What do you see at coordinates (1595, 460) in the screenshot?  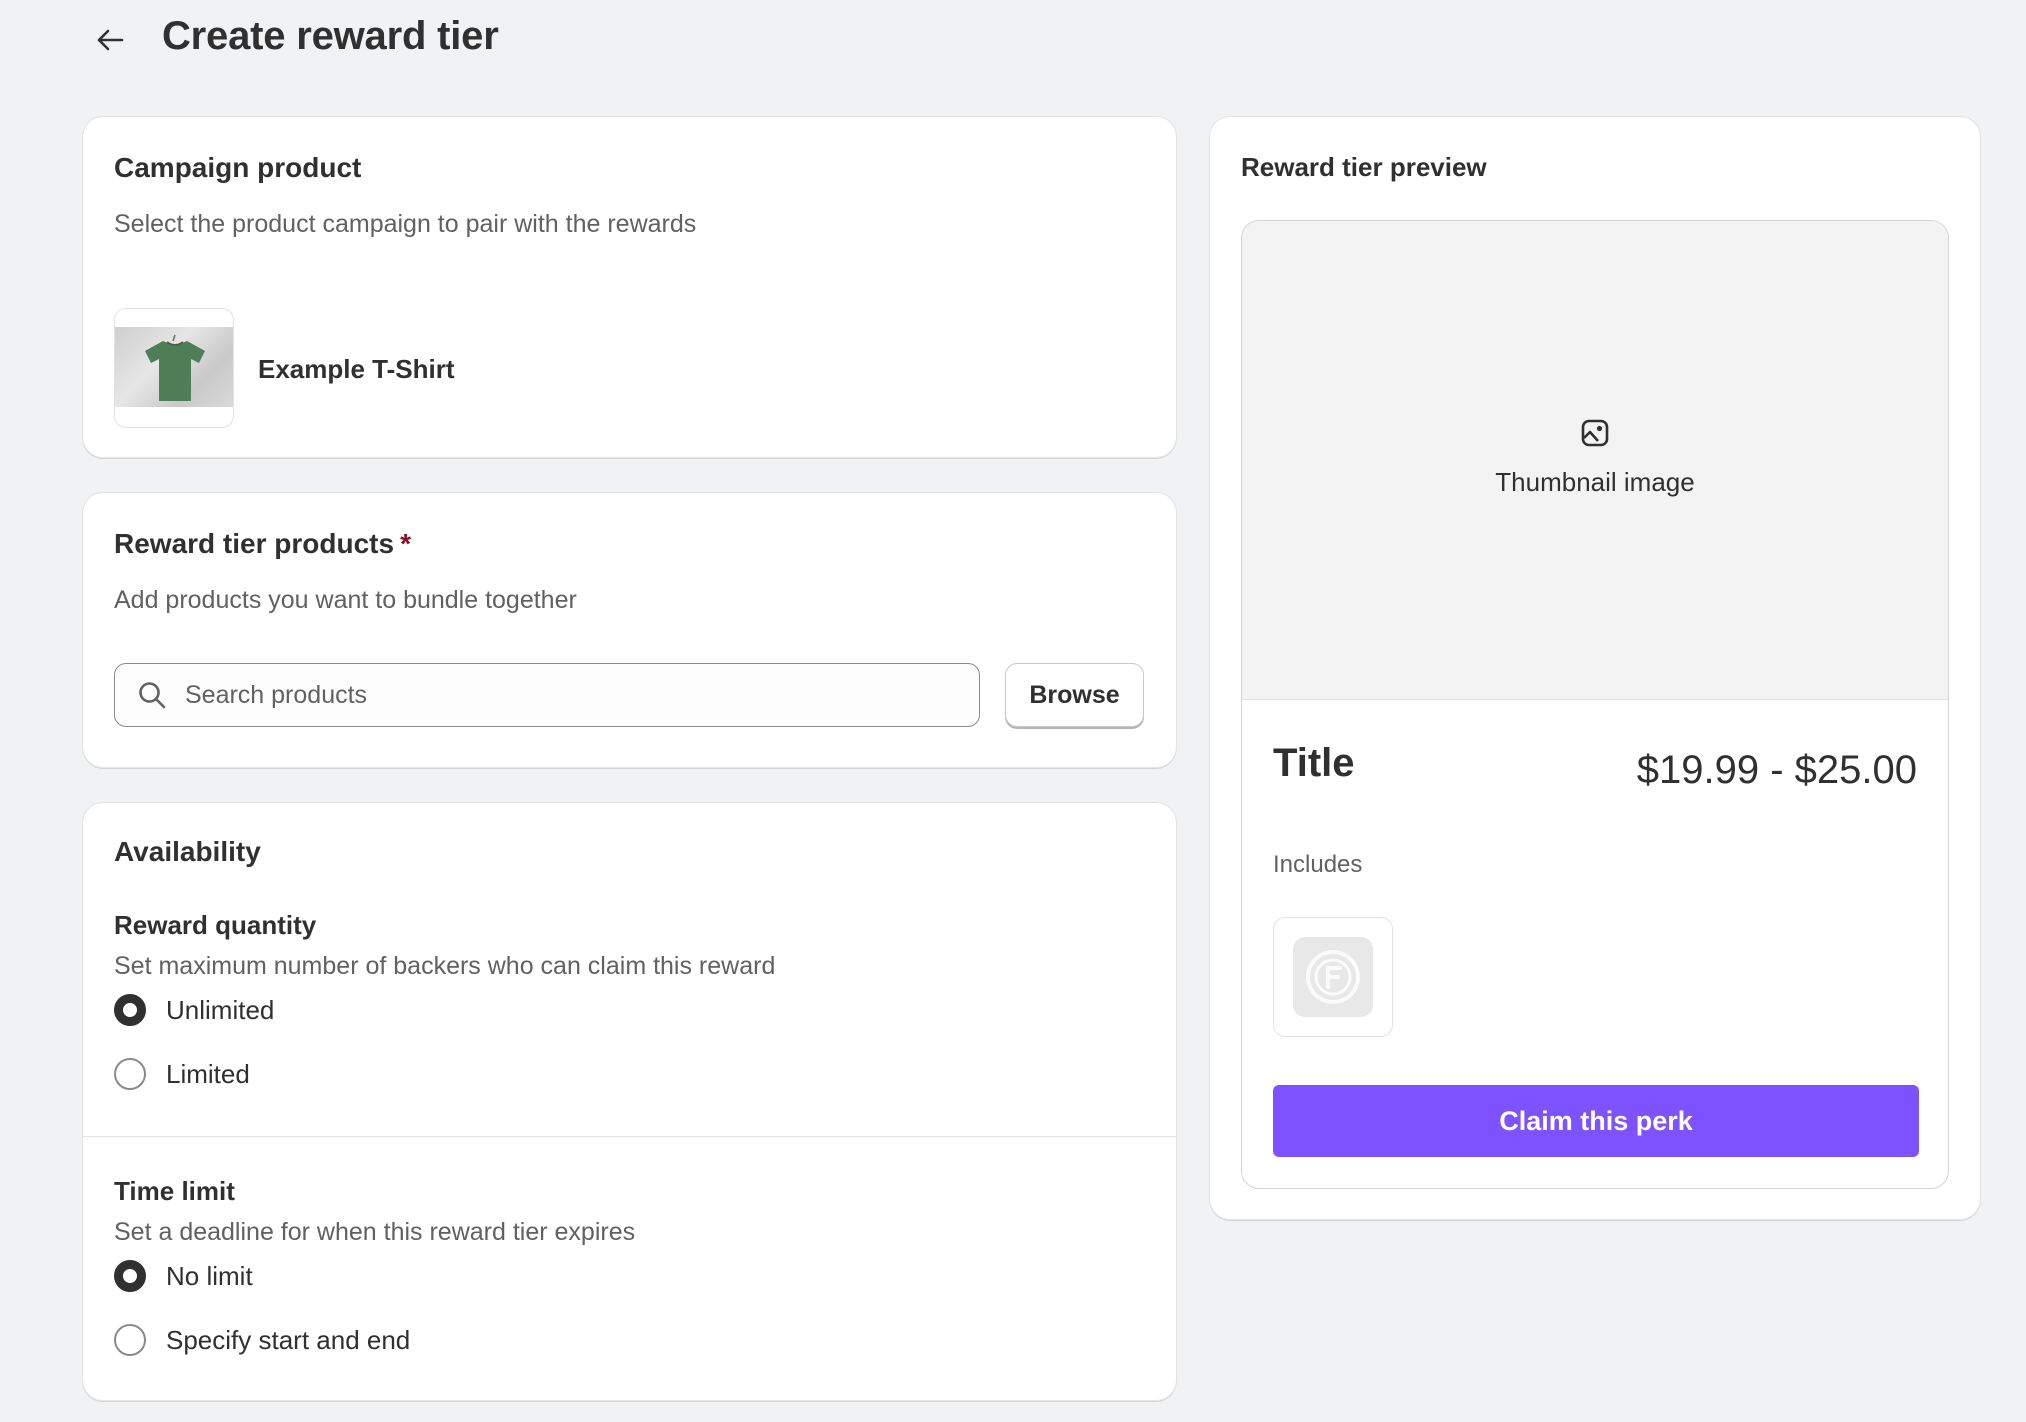 I see `thumbnail-area: Thumbnail image` at bounding box center [1595, 460].